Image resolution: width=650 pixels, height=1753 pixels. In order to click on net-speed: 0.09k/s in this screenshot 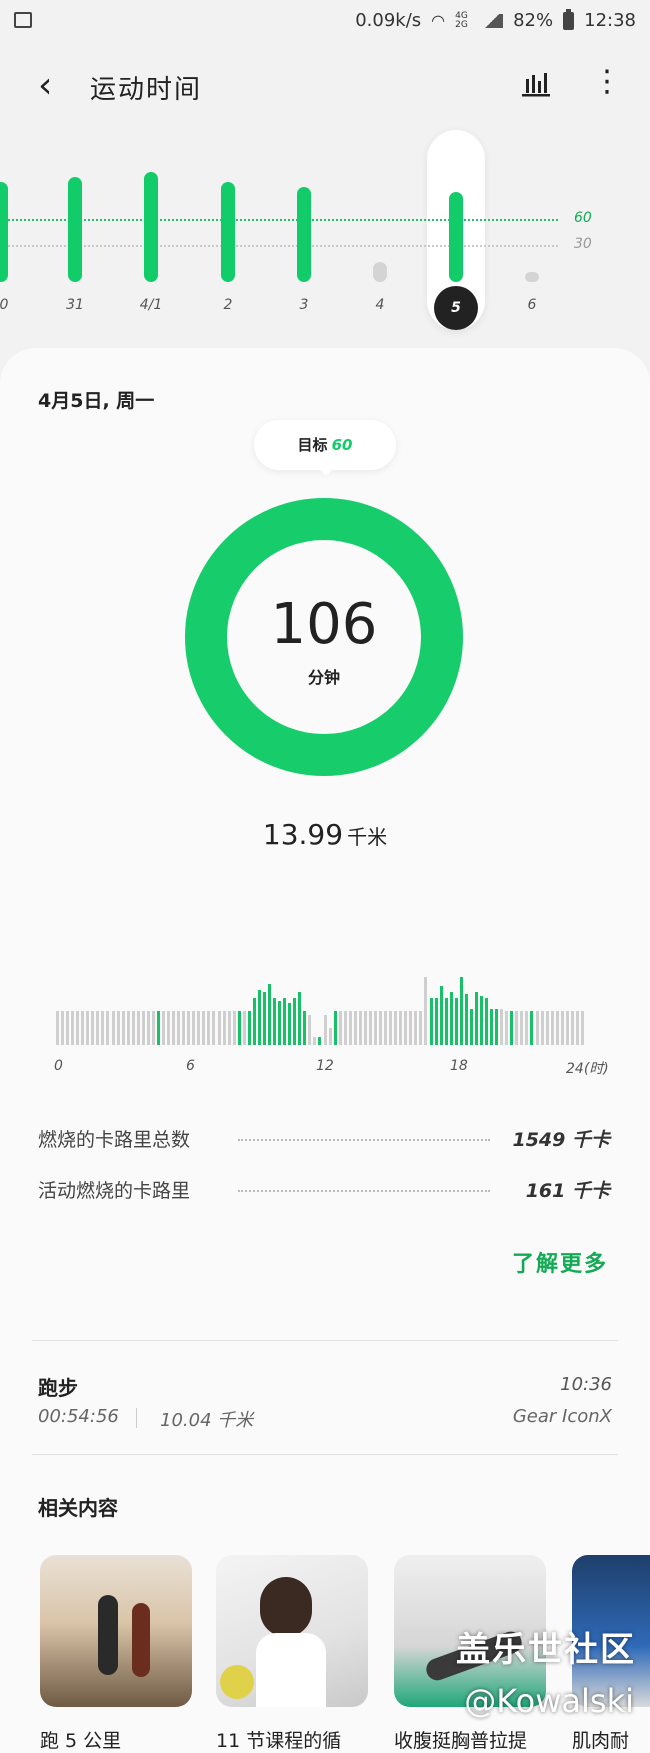, I will do `click(388, 20)`.